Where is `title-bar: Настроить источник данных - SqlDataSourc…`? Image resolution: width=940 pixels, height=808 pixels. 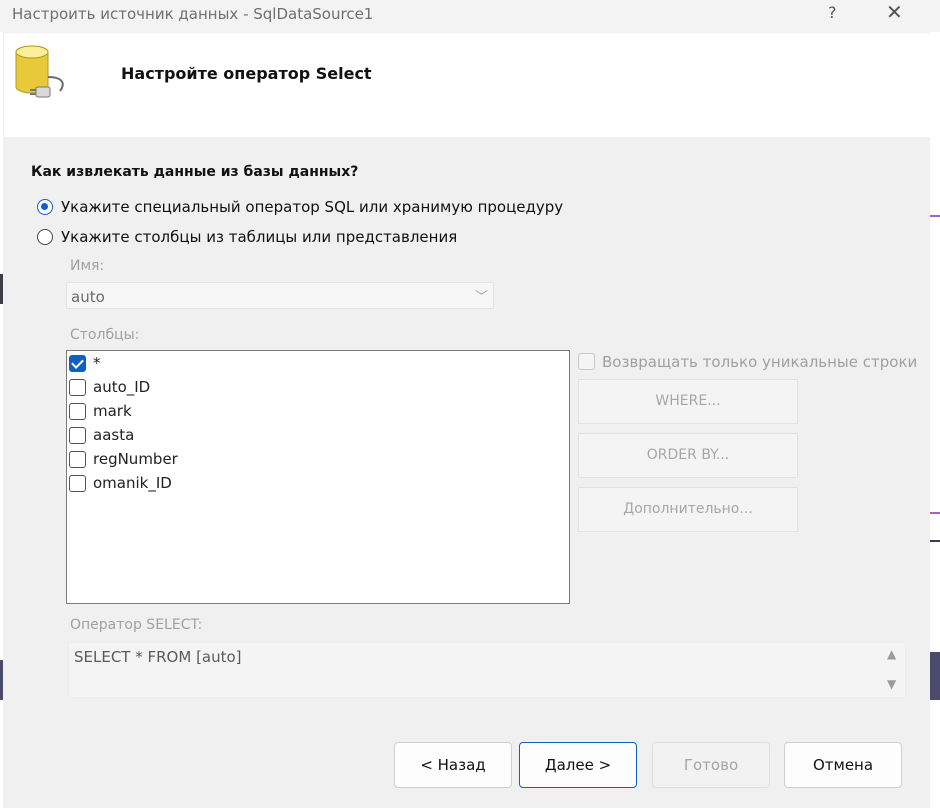 title-bar: Настроить источник данных - SqlDataSourc… is located at coordinates (470, 16).